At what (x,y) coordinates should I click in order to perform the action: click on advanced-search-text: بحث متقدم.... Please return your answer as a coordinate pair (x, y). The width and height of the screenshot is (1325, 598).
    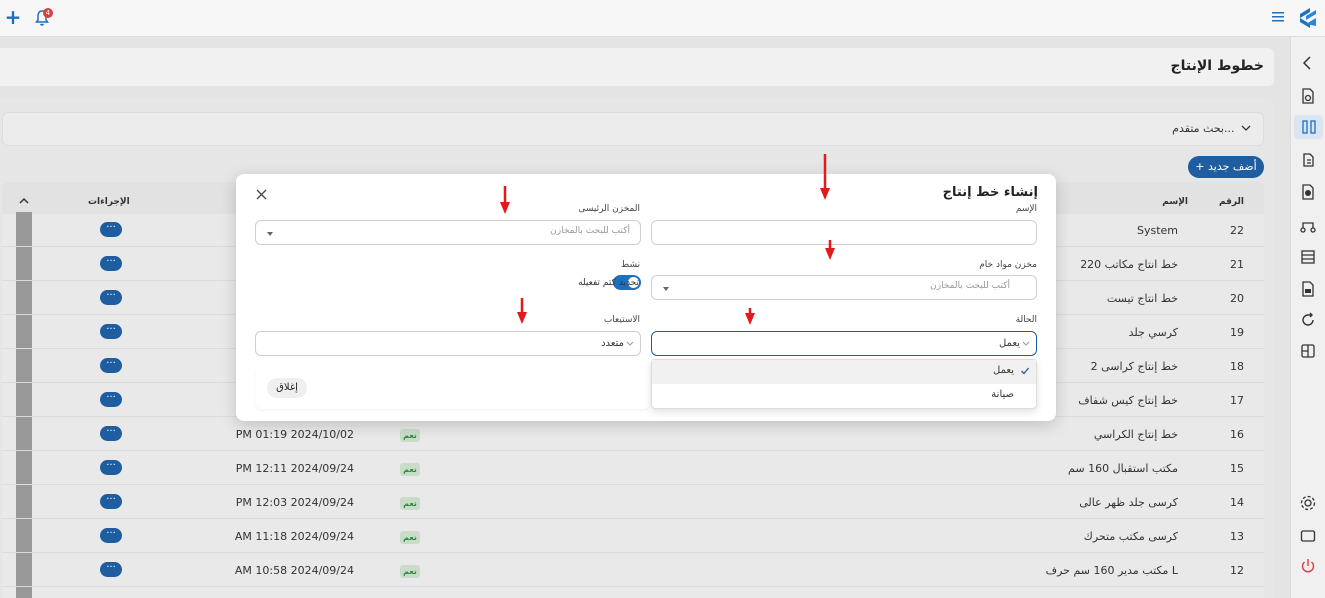
    Looking at the image, I should click on (1203, 128).